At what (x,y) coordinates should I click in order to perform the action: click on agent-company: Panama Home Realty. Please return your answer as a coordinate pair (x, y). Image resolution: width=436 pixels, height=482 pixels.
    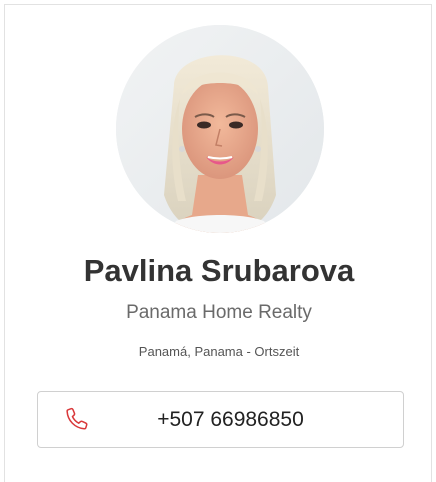
    Looking at the image, I should click on (219, 313).